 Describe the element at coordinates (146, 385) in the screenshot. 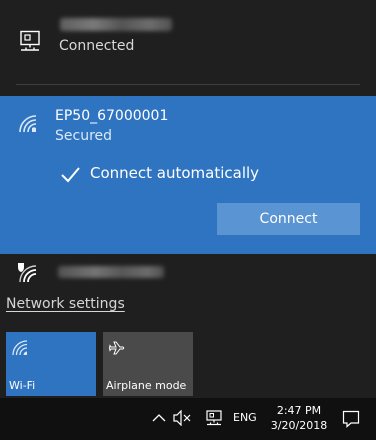

I see `airplane-tile-label: Airplane mode` at that location.